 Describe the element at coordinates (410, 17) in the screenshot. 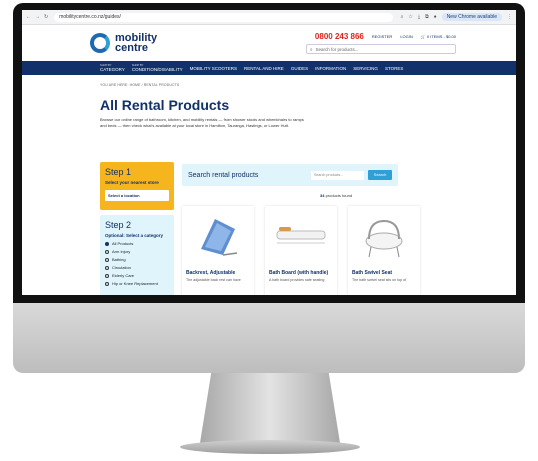

I see `bookmark-star-icon: ☆` at that location.